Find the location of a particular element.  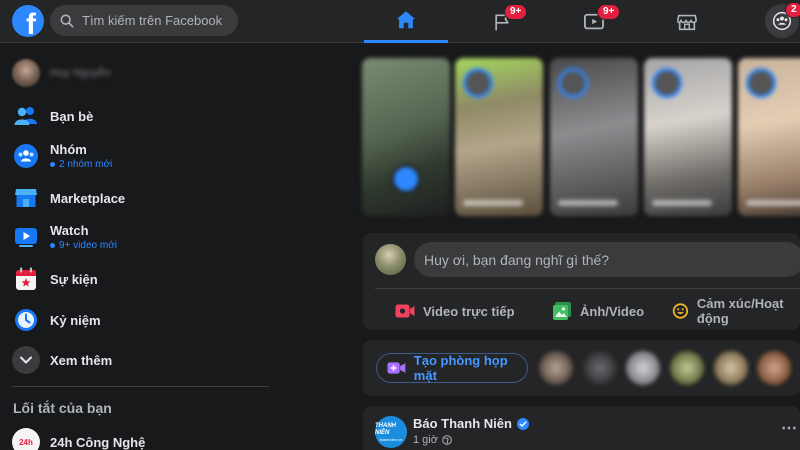

feeling-activity-label: Cảm xúc/Hoạt động is located at coordinates (740, 311).